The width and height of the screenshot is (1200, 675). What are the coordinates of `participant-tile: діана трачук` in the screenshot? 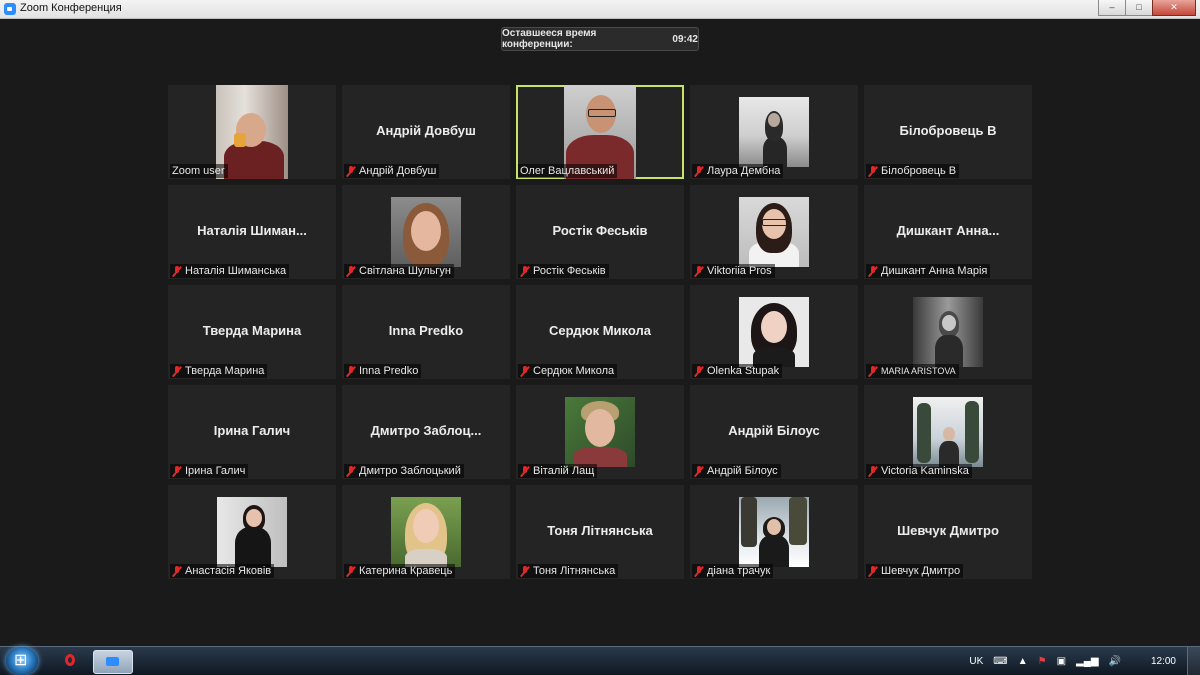 It's located at (774, 532).